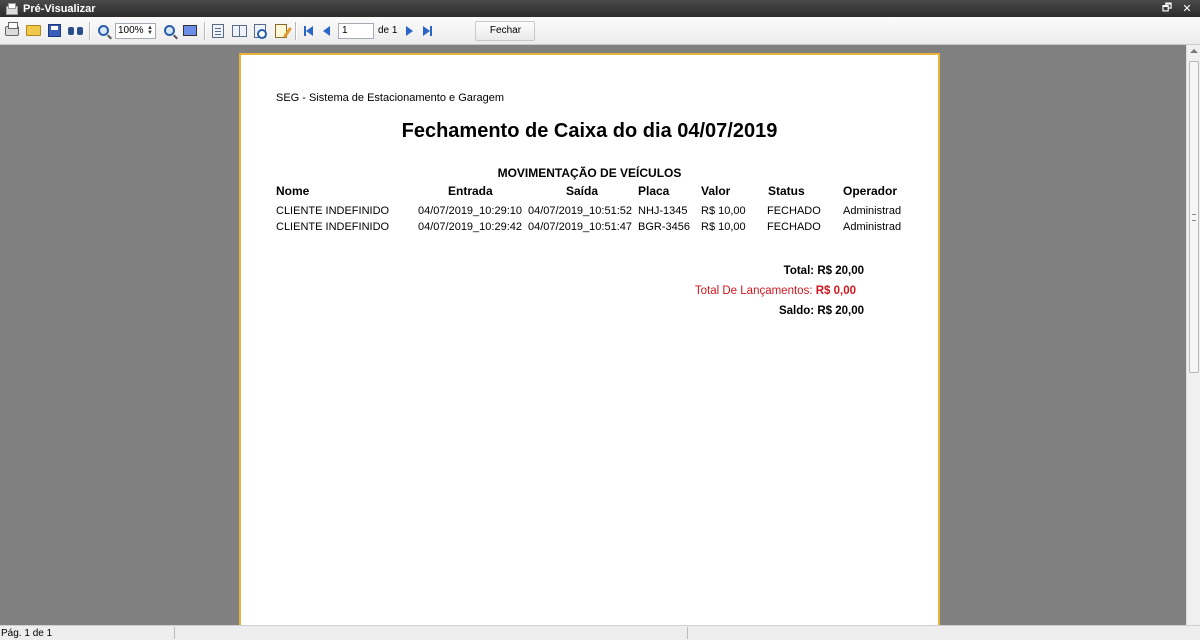  Describe the element at coordinates (753, 291) in the screenshot. I see `launches-label: Total De Lançamentos:` at that location.